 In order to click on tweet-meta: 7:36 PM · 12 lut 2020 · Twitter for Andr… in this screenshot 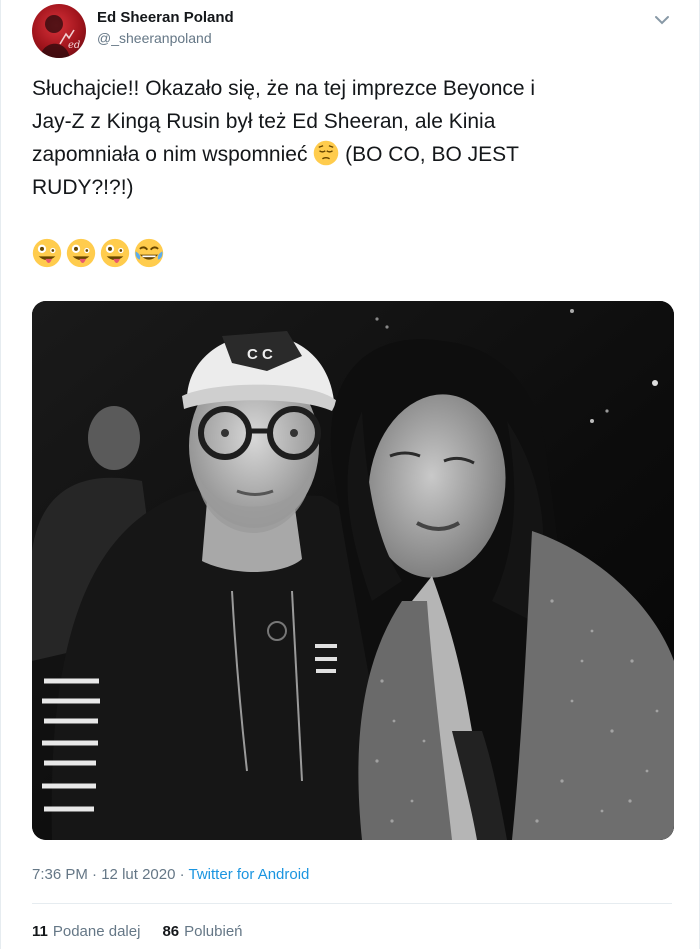, I will do `click(170, 874)`.